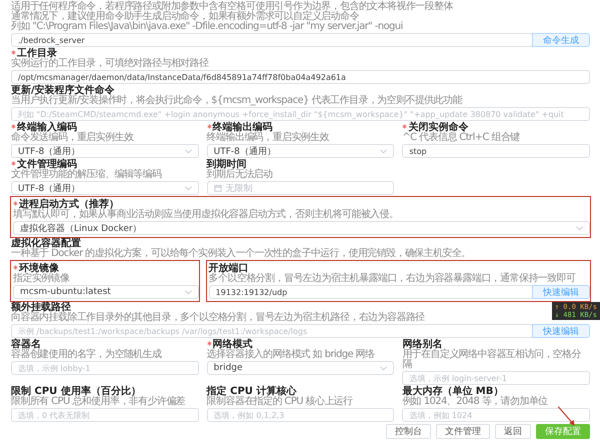 The image size is (600, 445). I want to click on calendar-icon, so click(218, 188).